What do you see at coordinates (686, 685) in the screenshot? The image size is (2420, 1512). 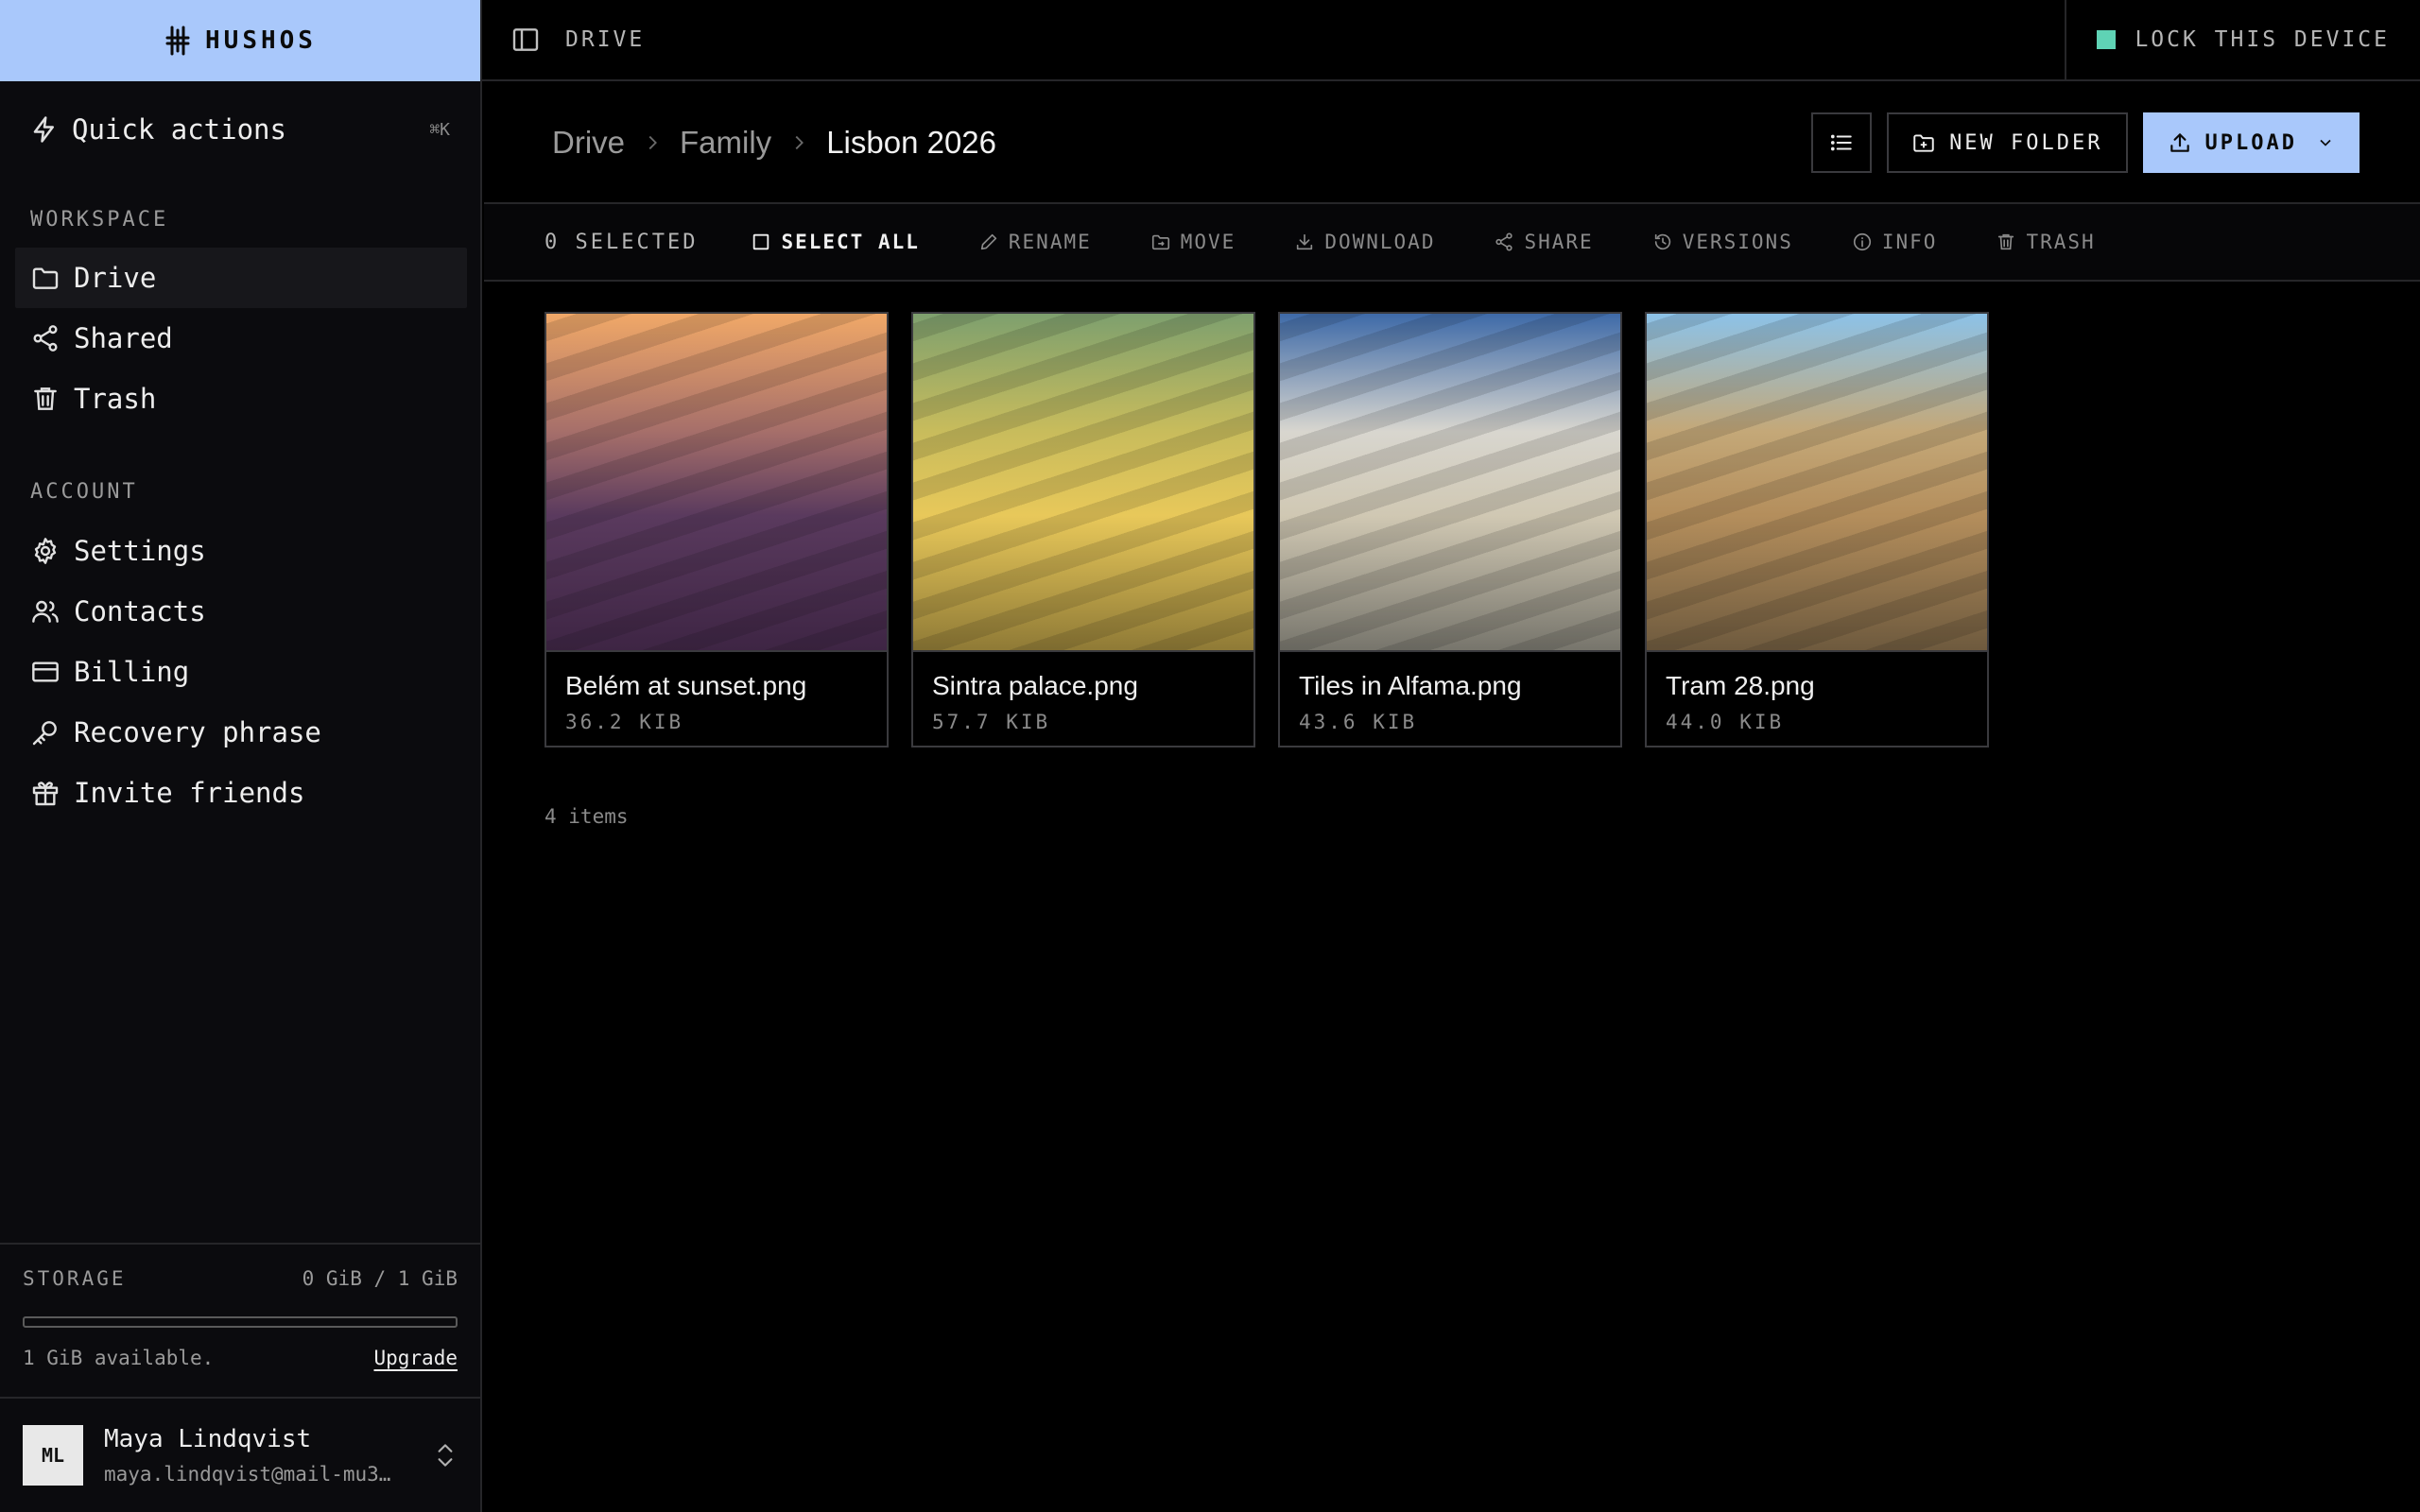 I see `file-name: Belém at sunset.png` at bounding box center [686, 685].